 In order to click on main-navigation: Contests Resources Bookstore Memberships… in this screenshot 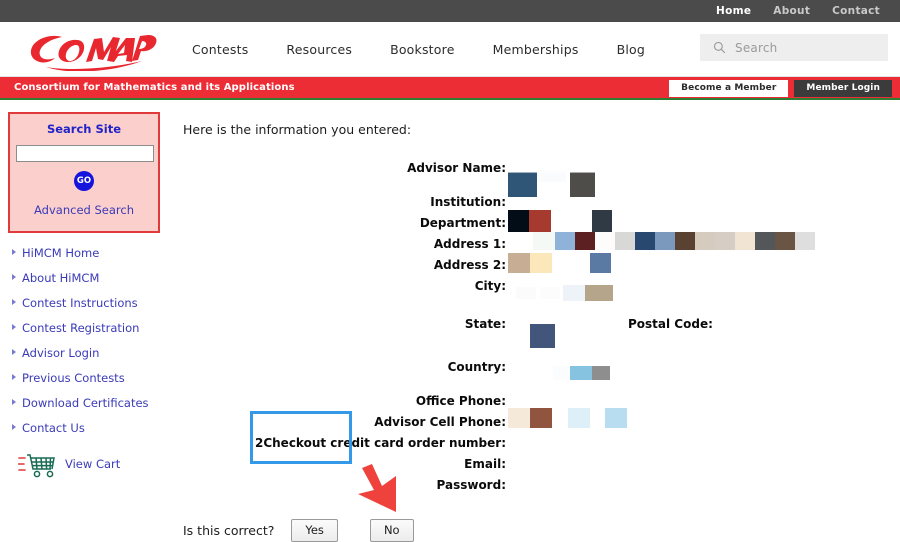, I will do `click(418, 49)`.